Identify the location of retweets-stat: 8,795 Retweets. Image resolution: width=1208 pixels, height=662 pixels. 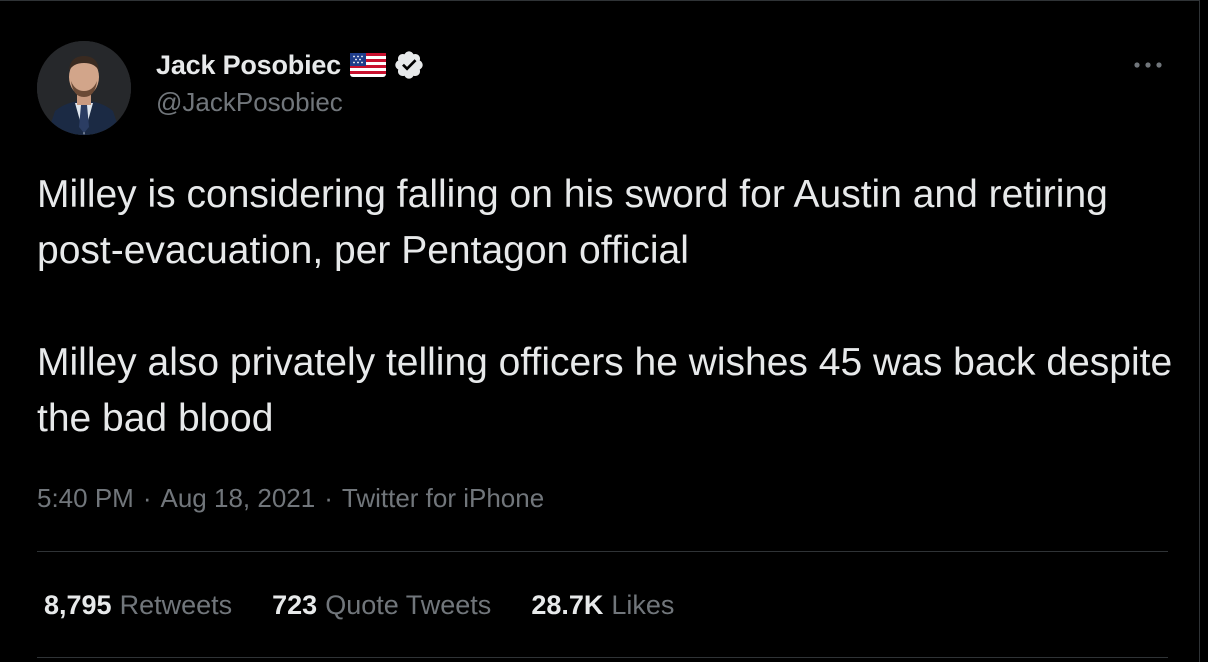
(138, 605).